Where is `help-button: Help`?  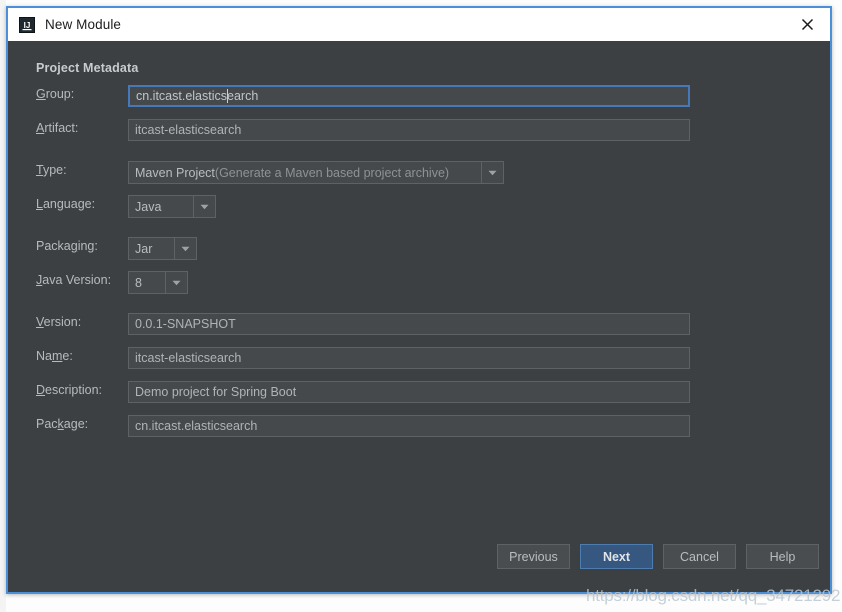
help-button: Help is located at coordinates (782, 556).